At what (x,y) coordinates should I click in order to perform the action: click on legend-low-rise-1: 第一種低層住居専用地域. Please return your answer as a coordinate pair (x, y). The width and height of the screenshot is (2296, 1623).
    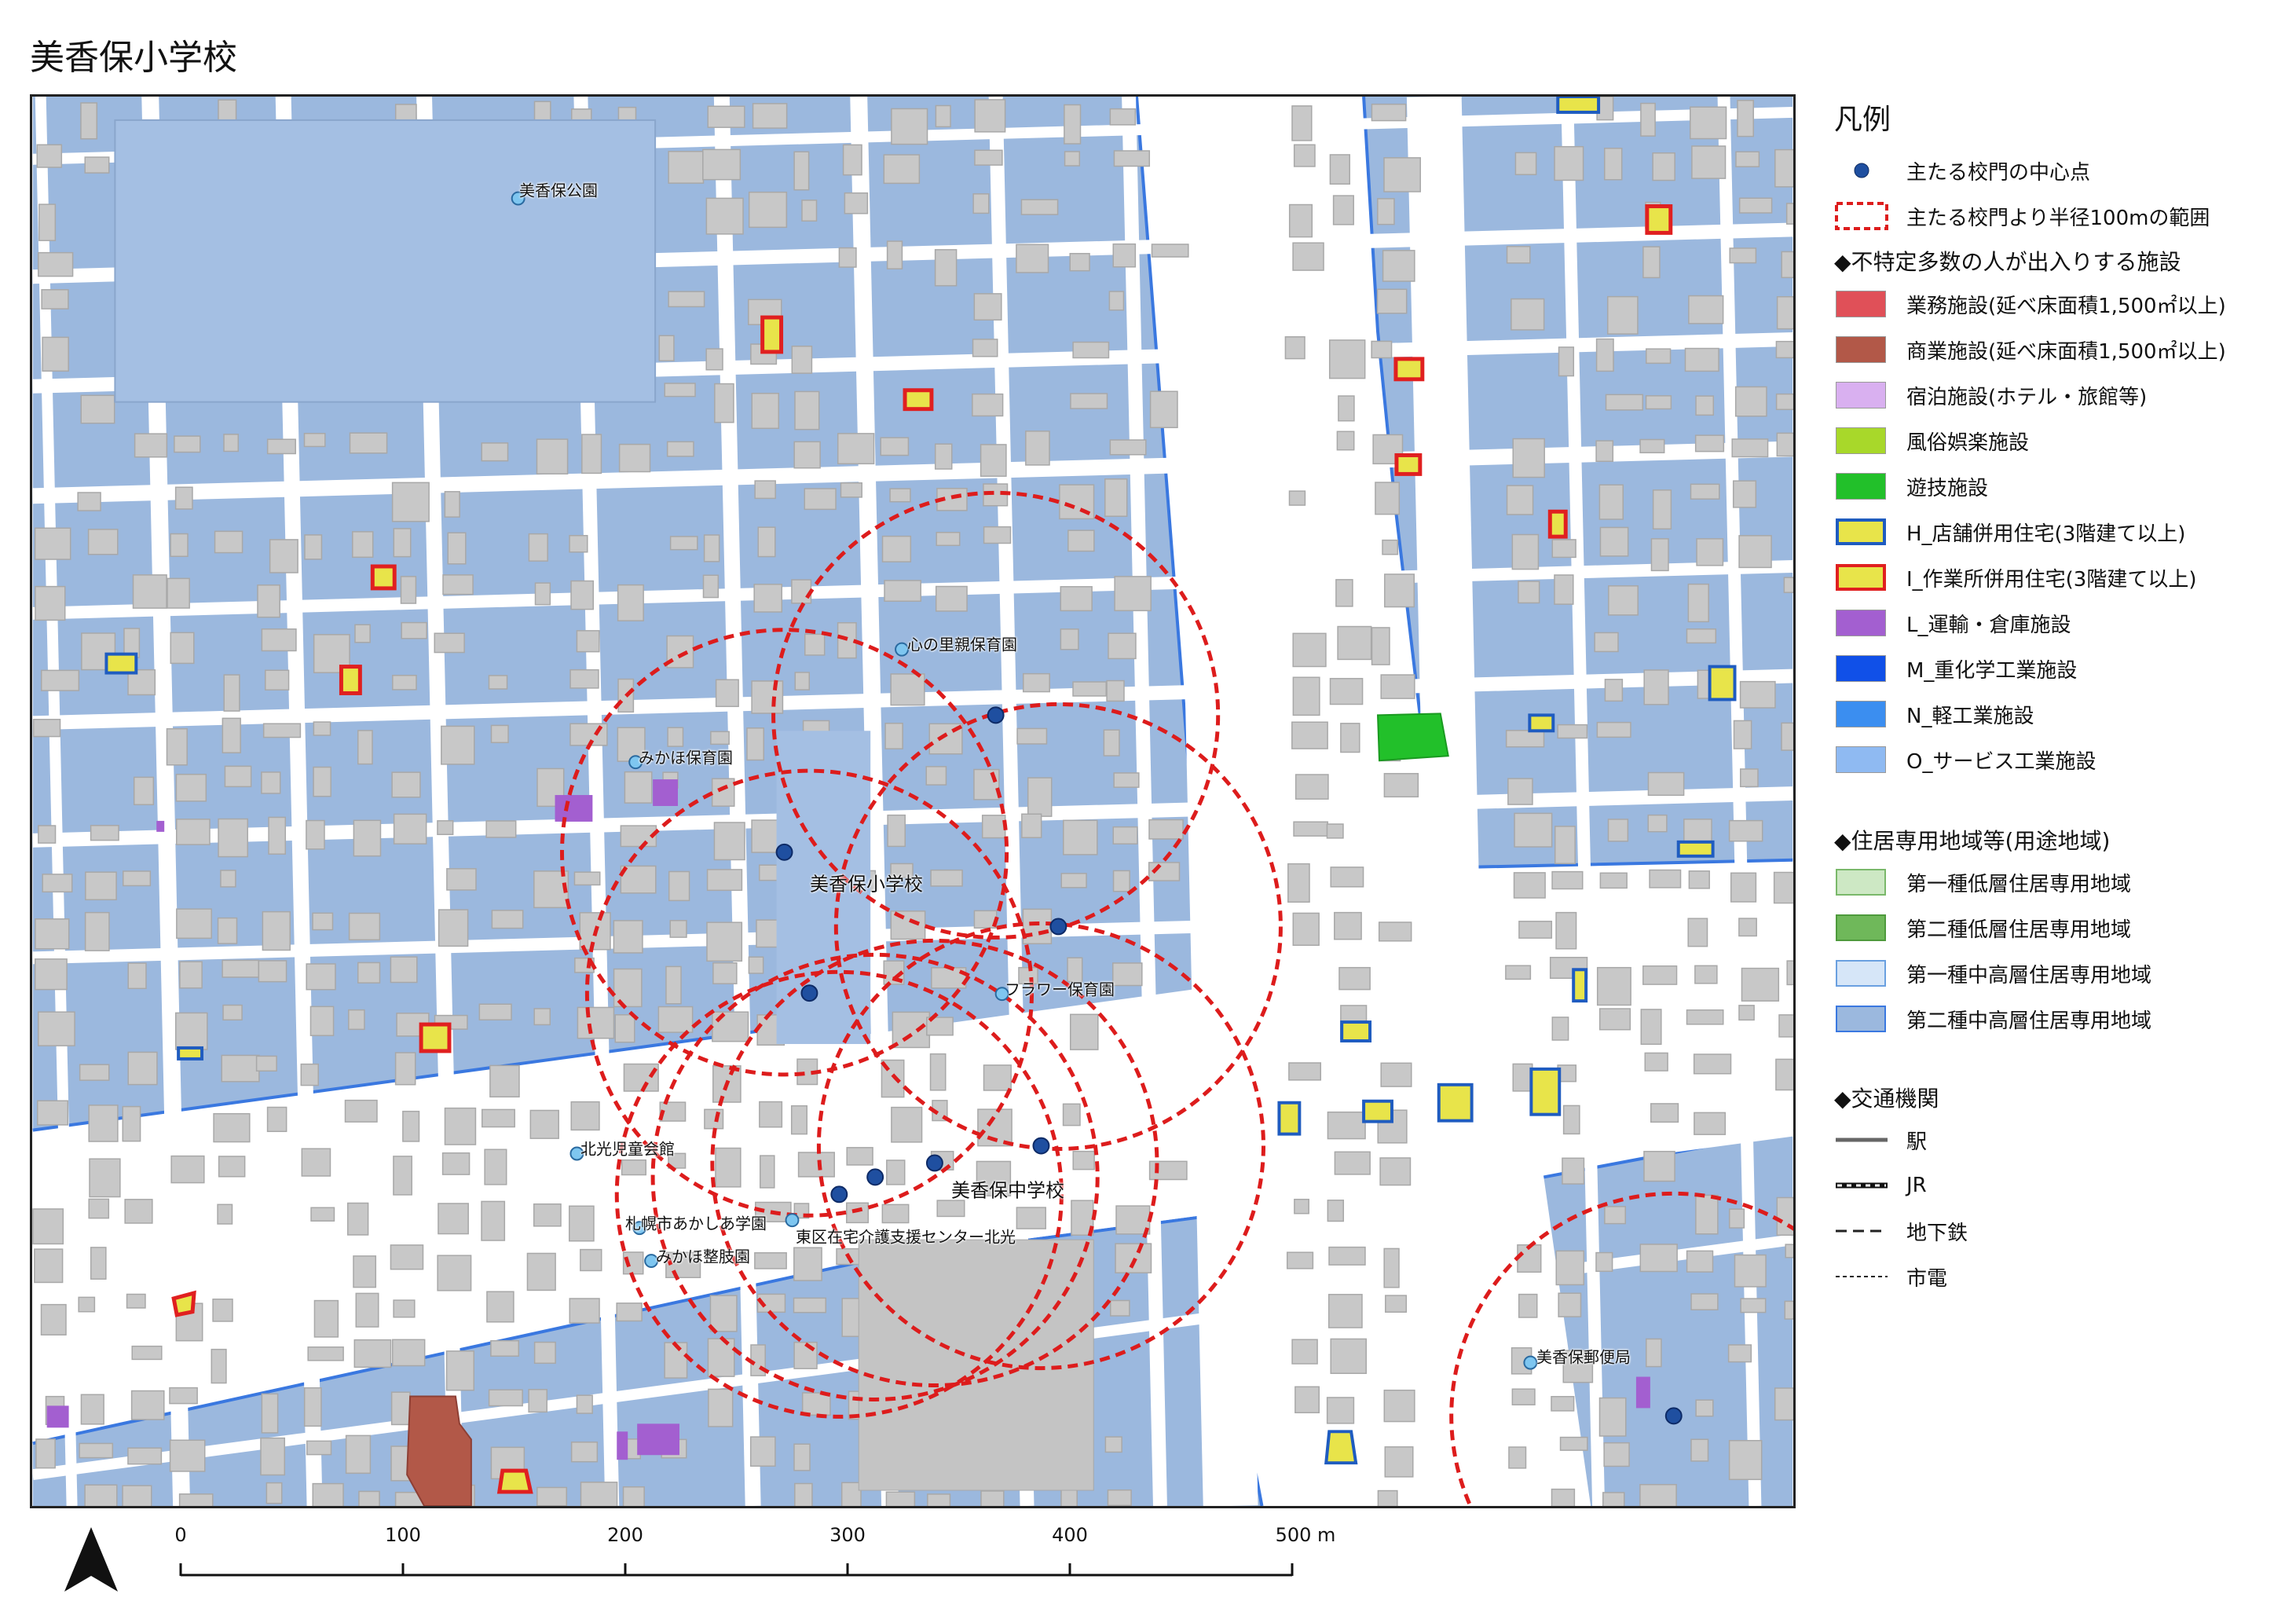
    Looking at the image, I should click on (1982, 882).